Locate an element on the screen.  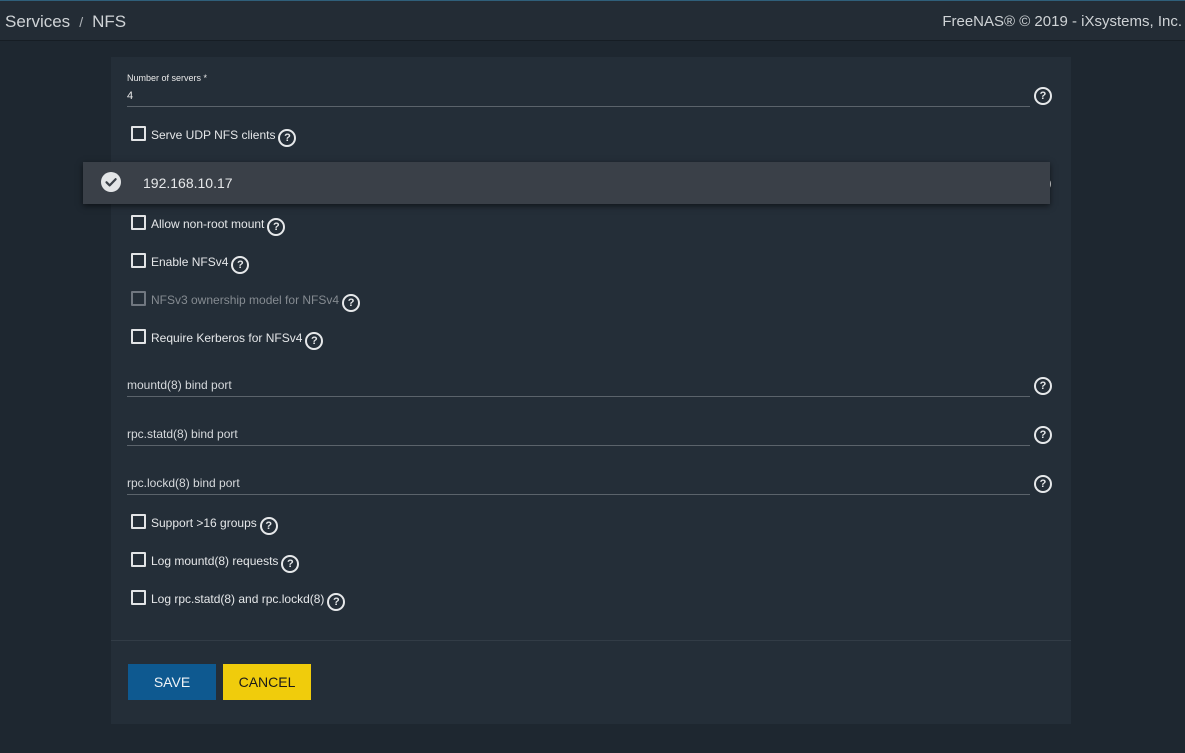
breadcrumb-services: Services is located at coordinates (37, 21).